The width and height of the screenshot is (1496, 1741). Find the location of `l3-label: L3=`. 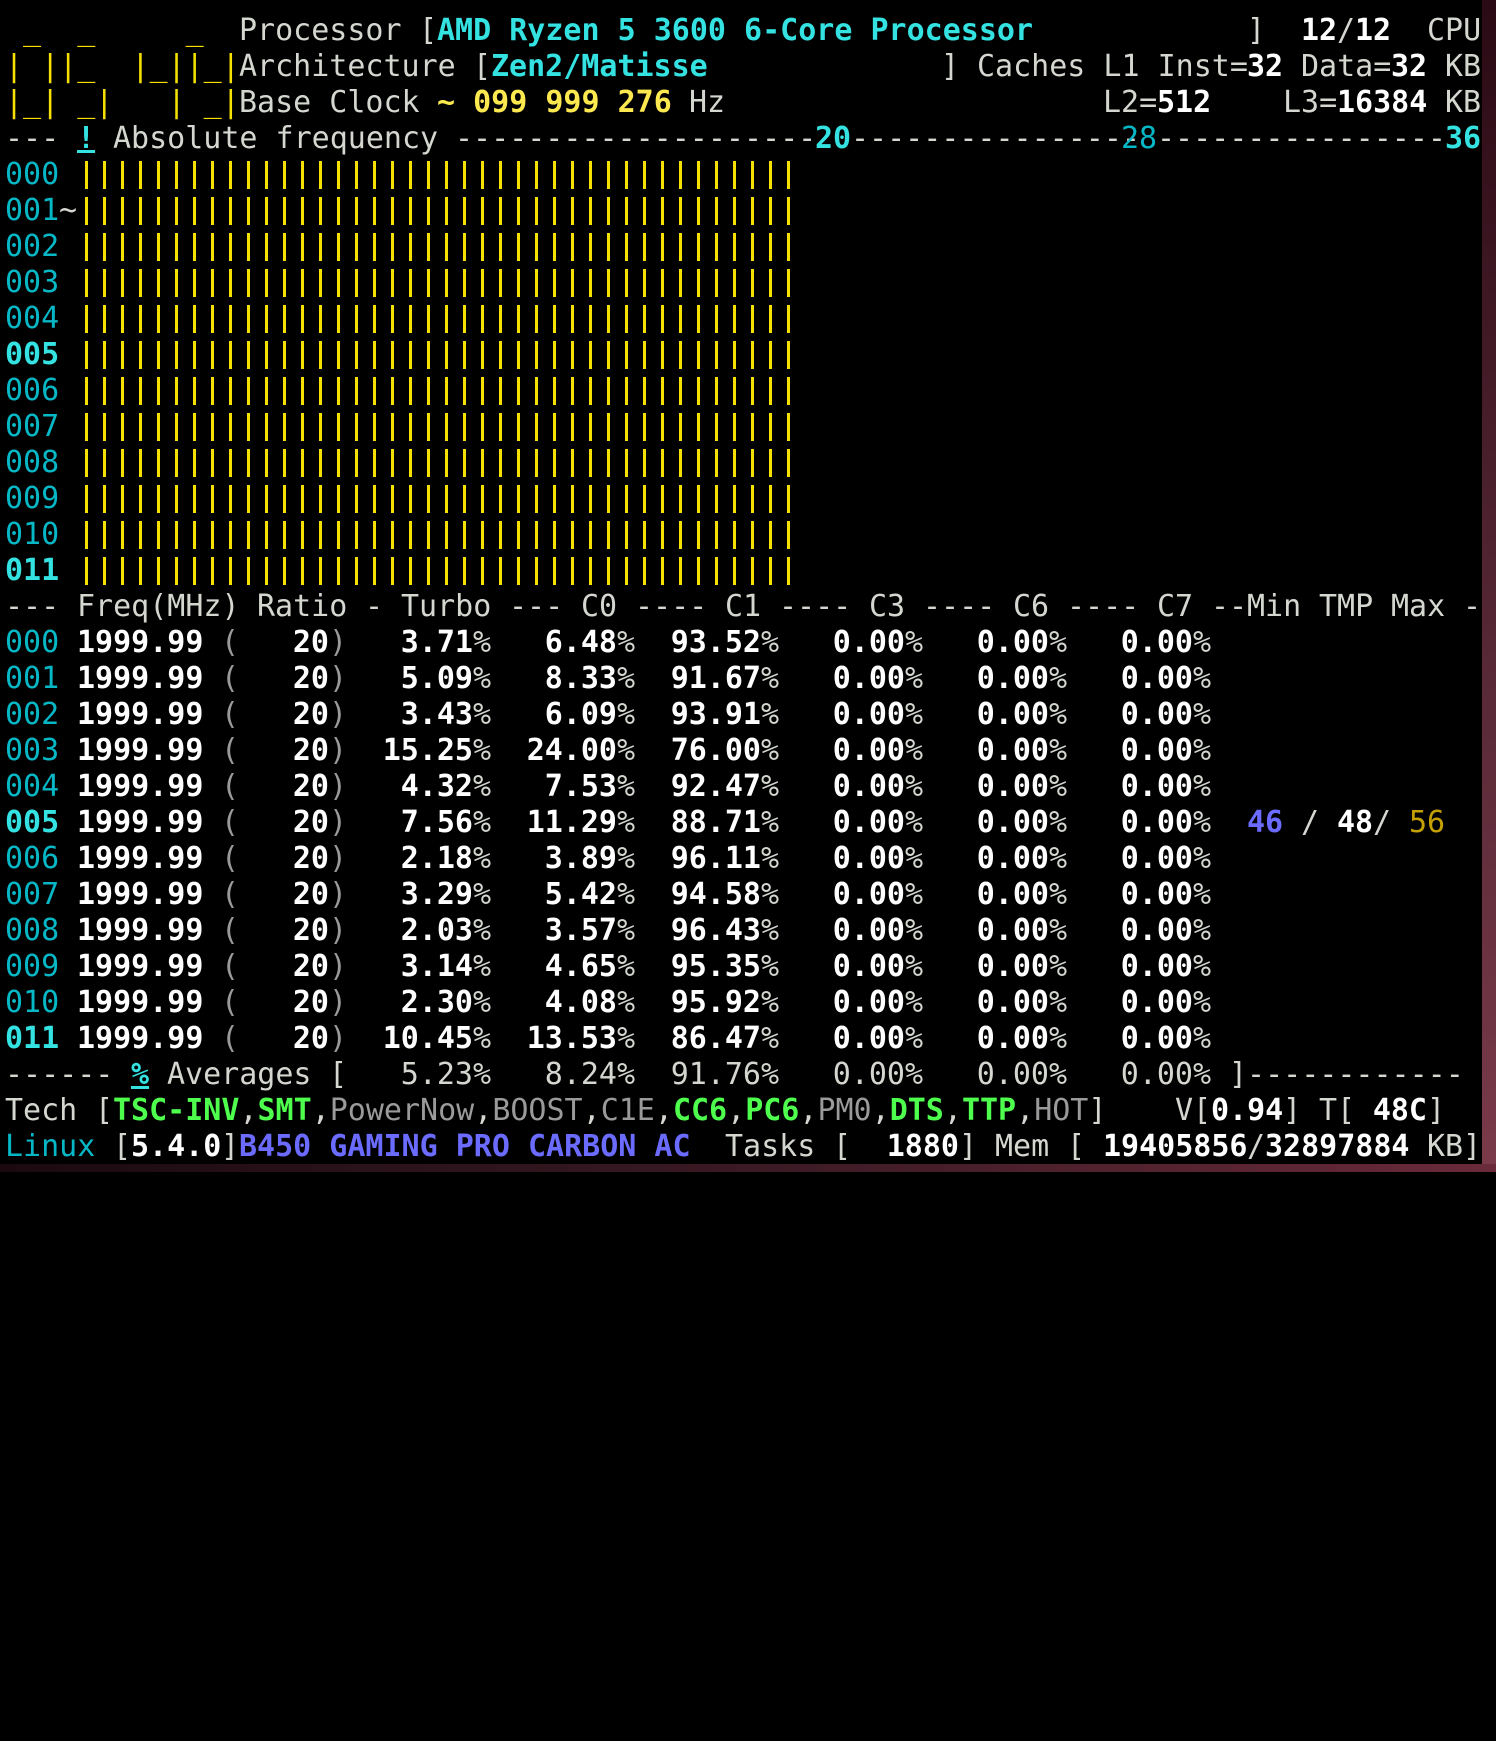

l3-label: L3= is located at coordinates (1310, 102).